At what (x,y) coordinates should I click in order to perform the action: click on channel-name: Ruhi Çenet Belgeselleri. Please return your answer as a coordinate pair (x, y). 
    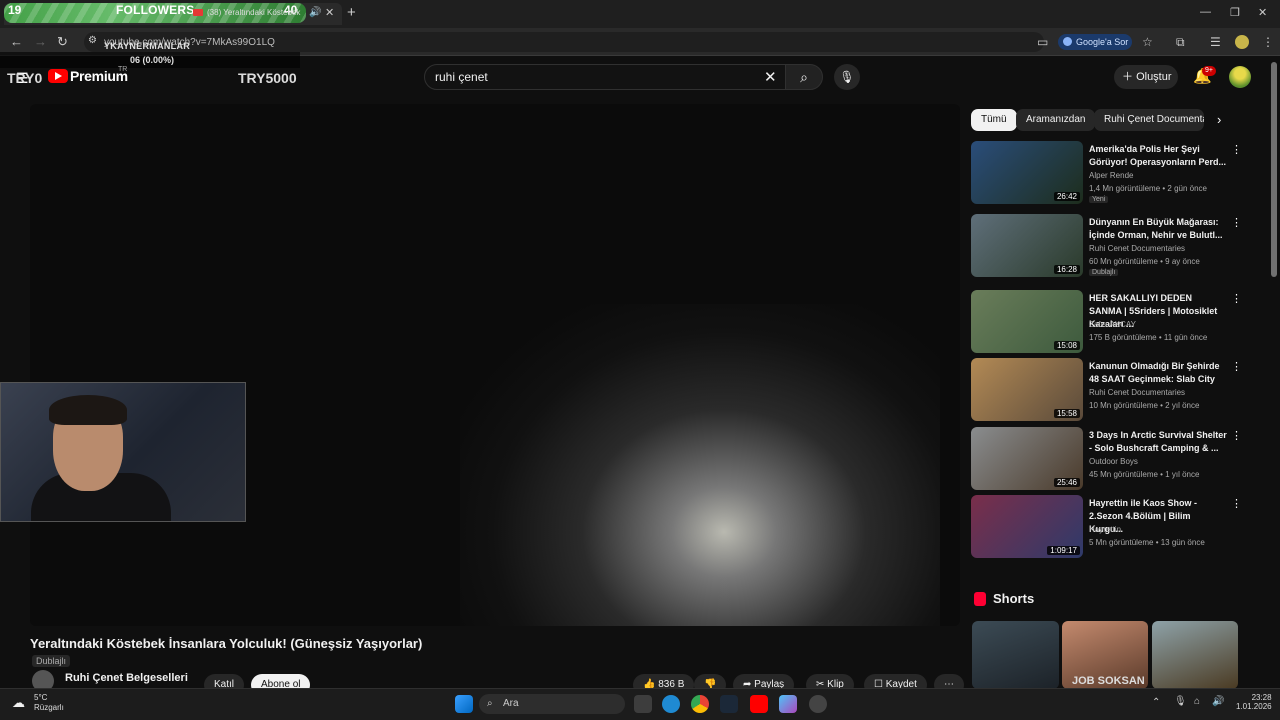
    Looking at the image, I should click on (126, 678).